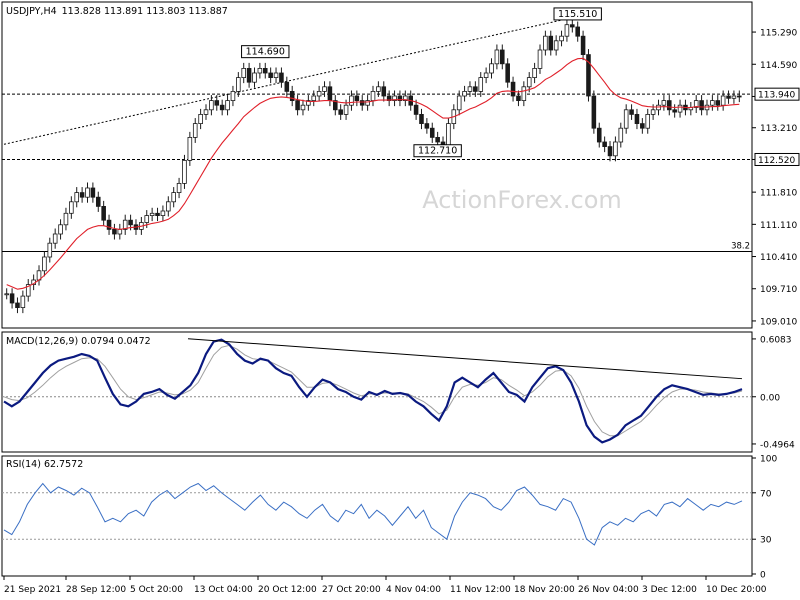 This screenshot has height=600, width=800. Describe the element at coordinates (777, 445) in the screenshot. I see `macd-tick-label: -0.4964` at that location.